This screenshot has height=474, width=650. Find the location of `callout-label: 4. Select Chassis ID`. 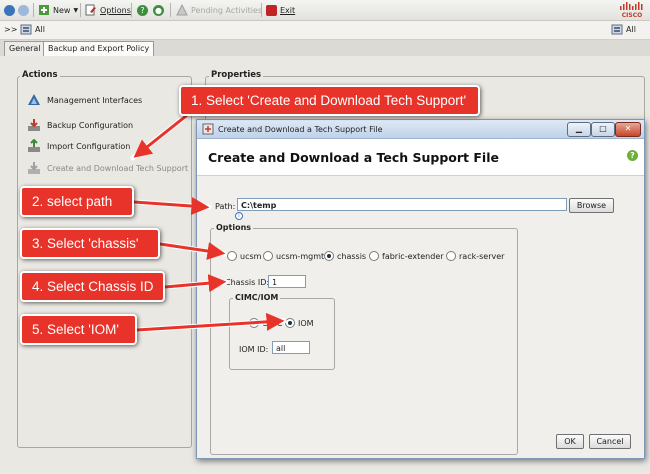

callout-label: 4. Select Chassis ID is located at coordinates (93, 286).